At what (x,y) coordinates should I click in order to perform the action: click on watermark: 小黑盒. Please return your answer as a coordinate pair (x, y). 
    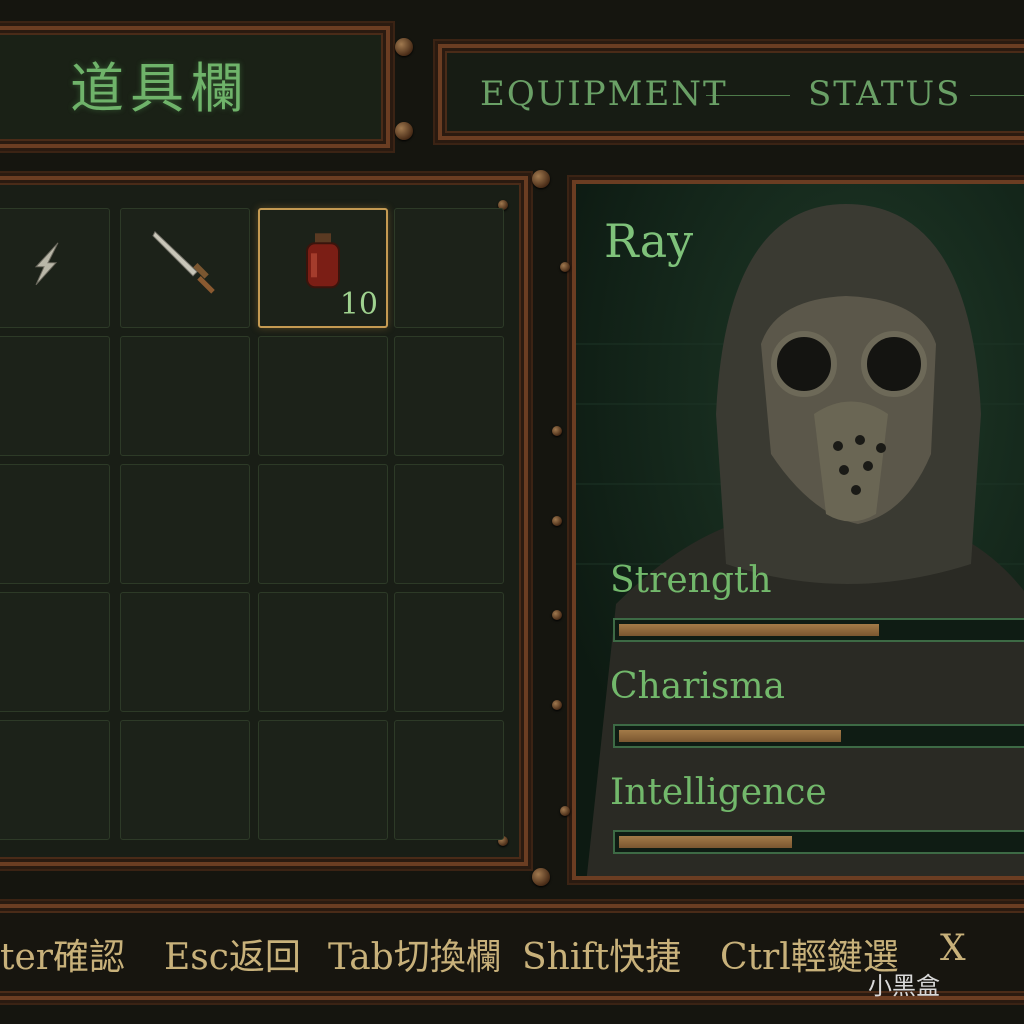
    Looking at the image, I should click on (904, 986).